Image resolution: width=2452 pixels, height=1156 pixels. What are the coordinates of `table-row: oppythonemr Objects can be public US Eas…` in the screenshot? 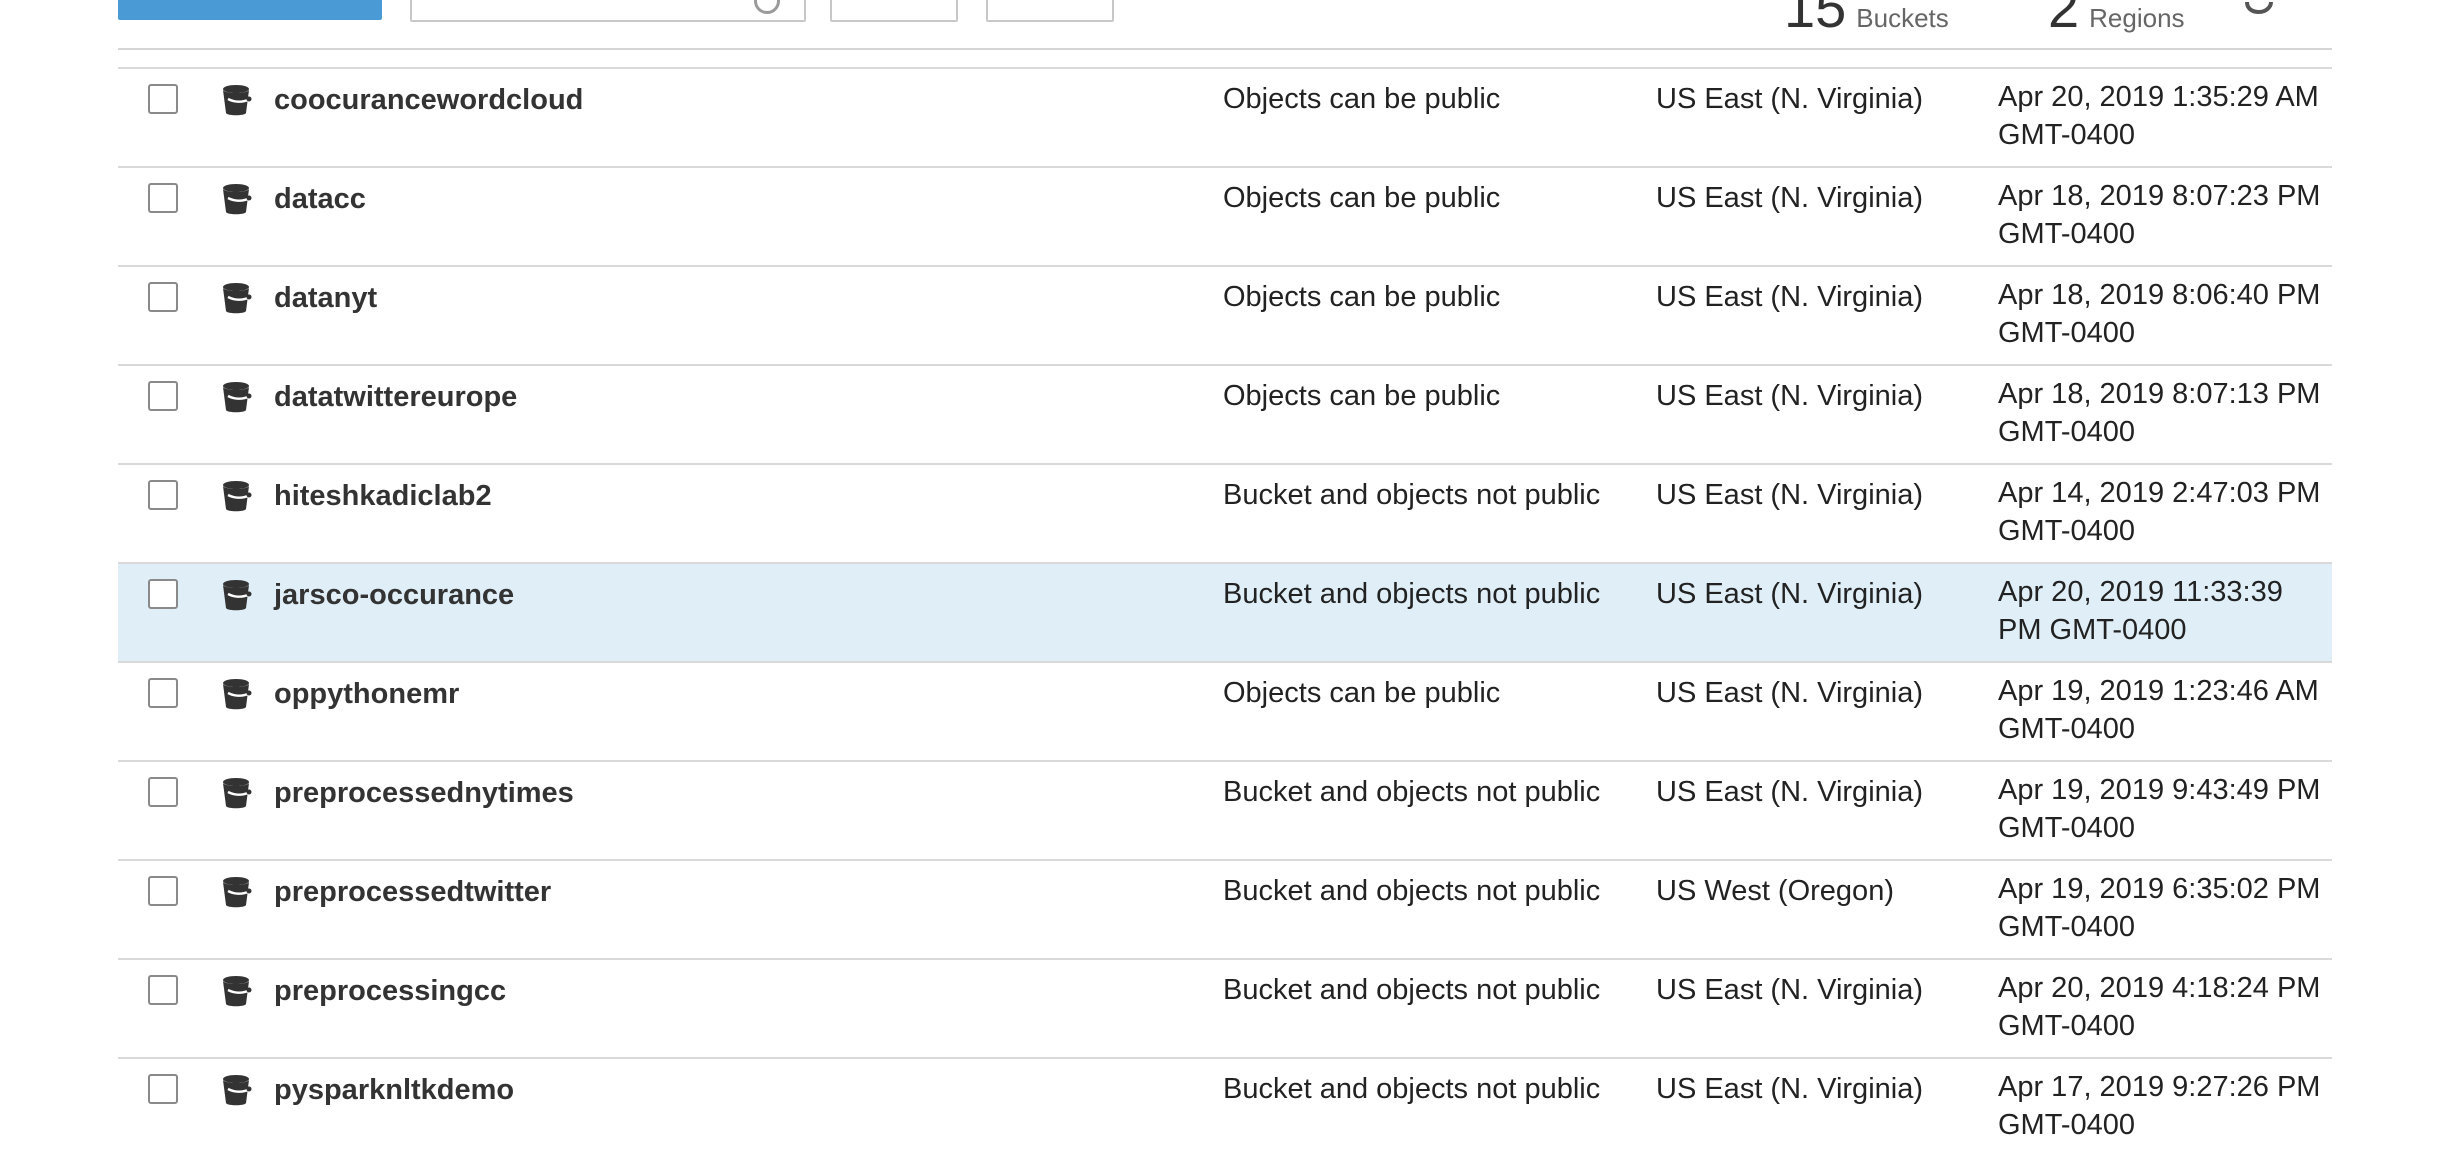 It's located at (1225, 710).